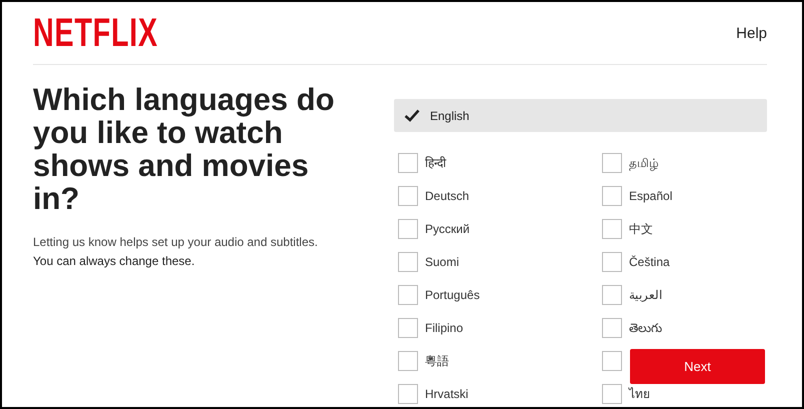 The width and height of the screenshot is (804, 409). Describe the element at coordinates (650, 196) in the screenshot. I see `language-label: Español` at that location.